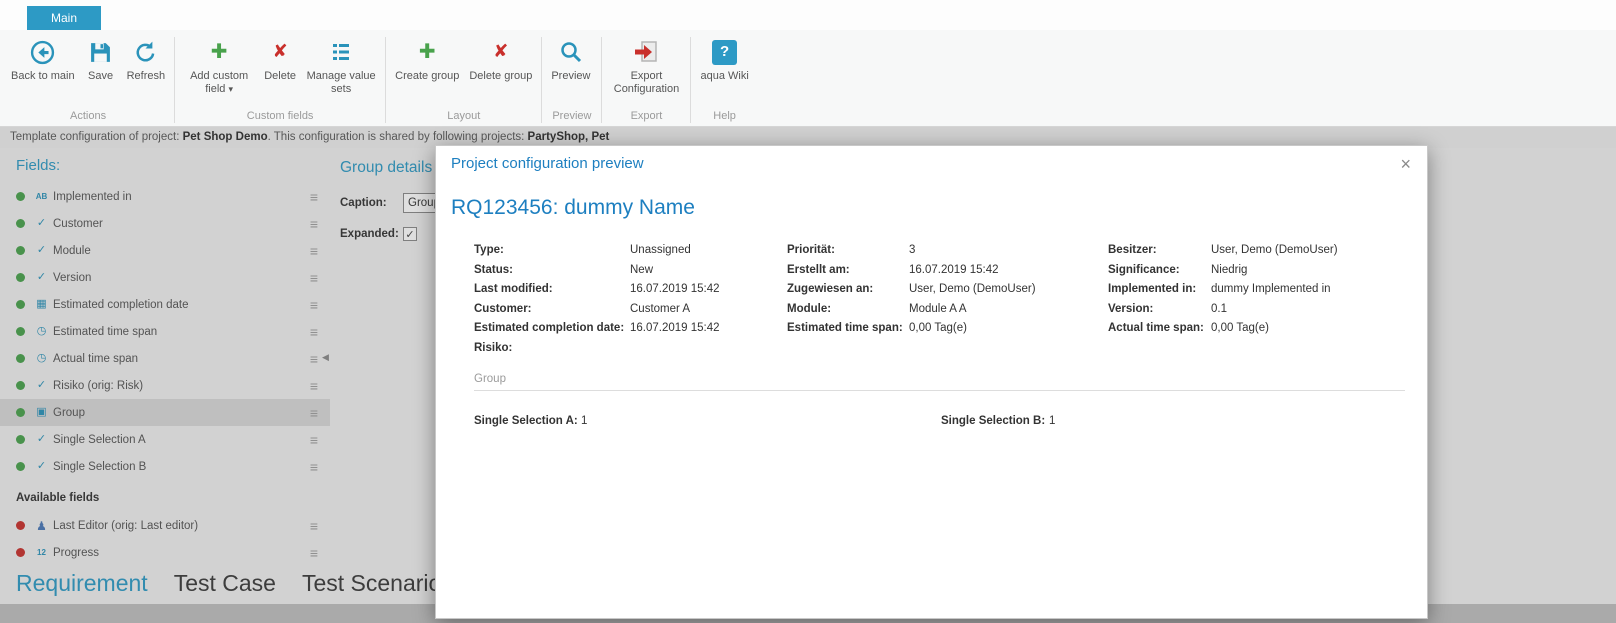  Describe the element at coordinates (597, 289) in the screenshot. I see `modal-field-last-modified: Last modified: 16.07.2019 15:42` at that location.